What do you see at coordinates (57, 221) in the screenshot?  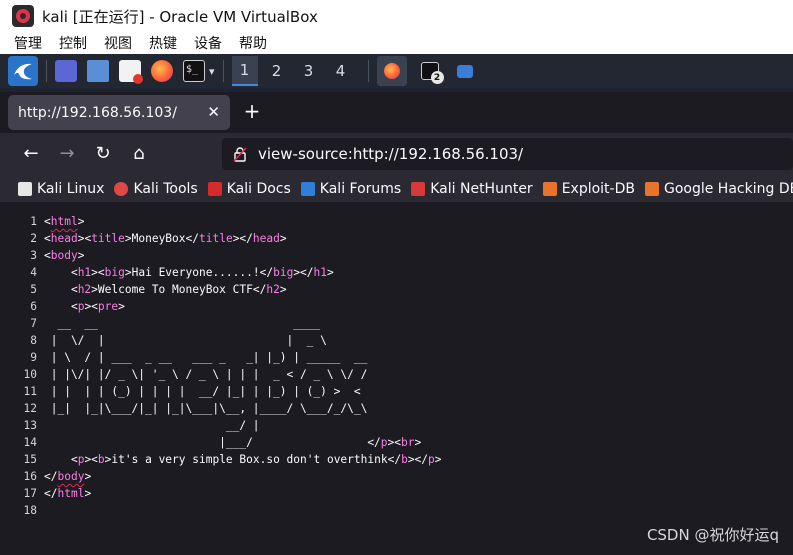 I see `source-line: 1 <html>` at bounding box center [57, 221].